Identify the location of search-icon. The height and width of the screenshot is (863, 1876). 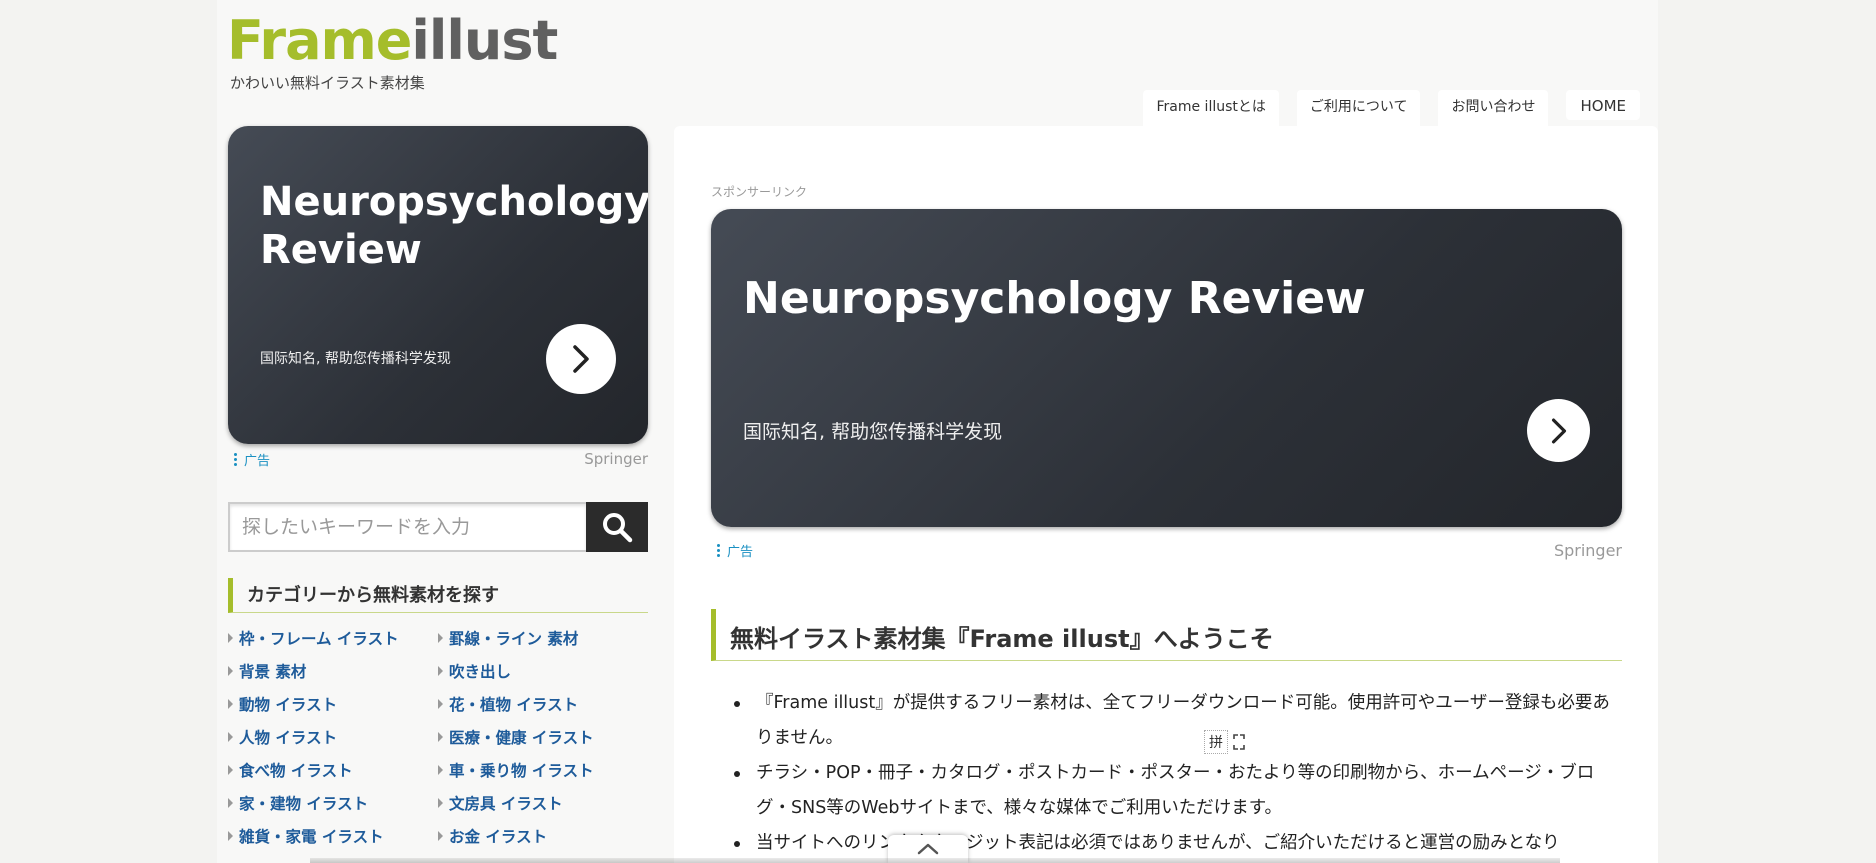
(618, 528).